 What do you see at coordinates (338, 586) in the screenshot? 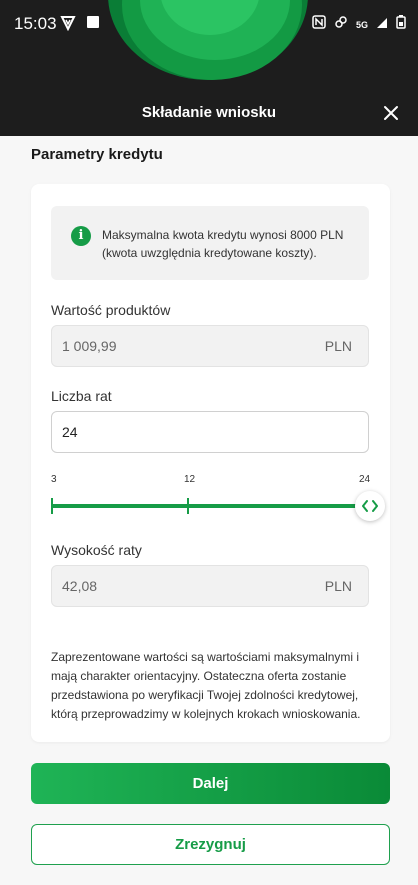
I see `installment-amount-unit: PLN` at bounding box center [338, 586].